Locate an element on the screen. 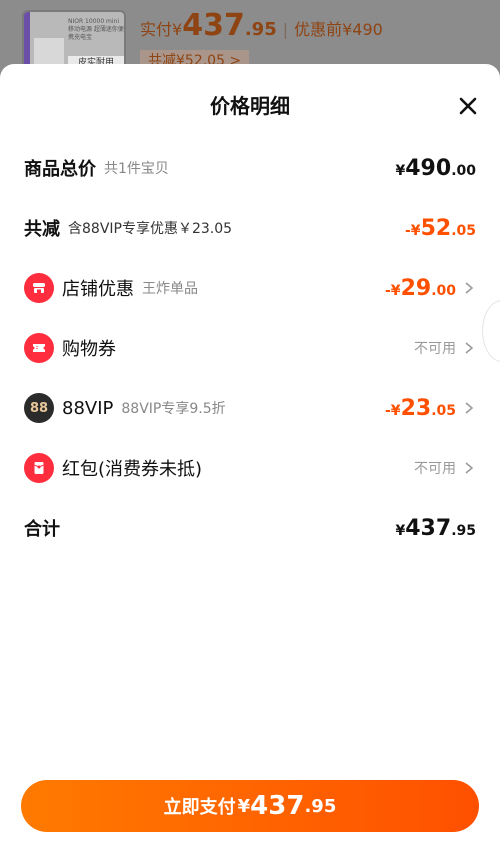 This screenshot has width=500, height=853. product-thumbnail: NIOR 10000 mini 移动电源 超薄迷你便携充电宝 皮实耐用 is located at coordinates (74, 40).